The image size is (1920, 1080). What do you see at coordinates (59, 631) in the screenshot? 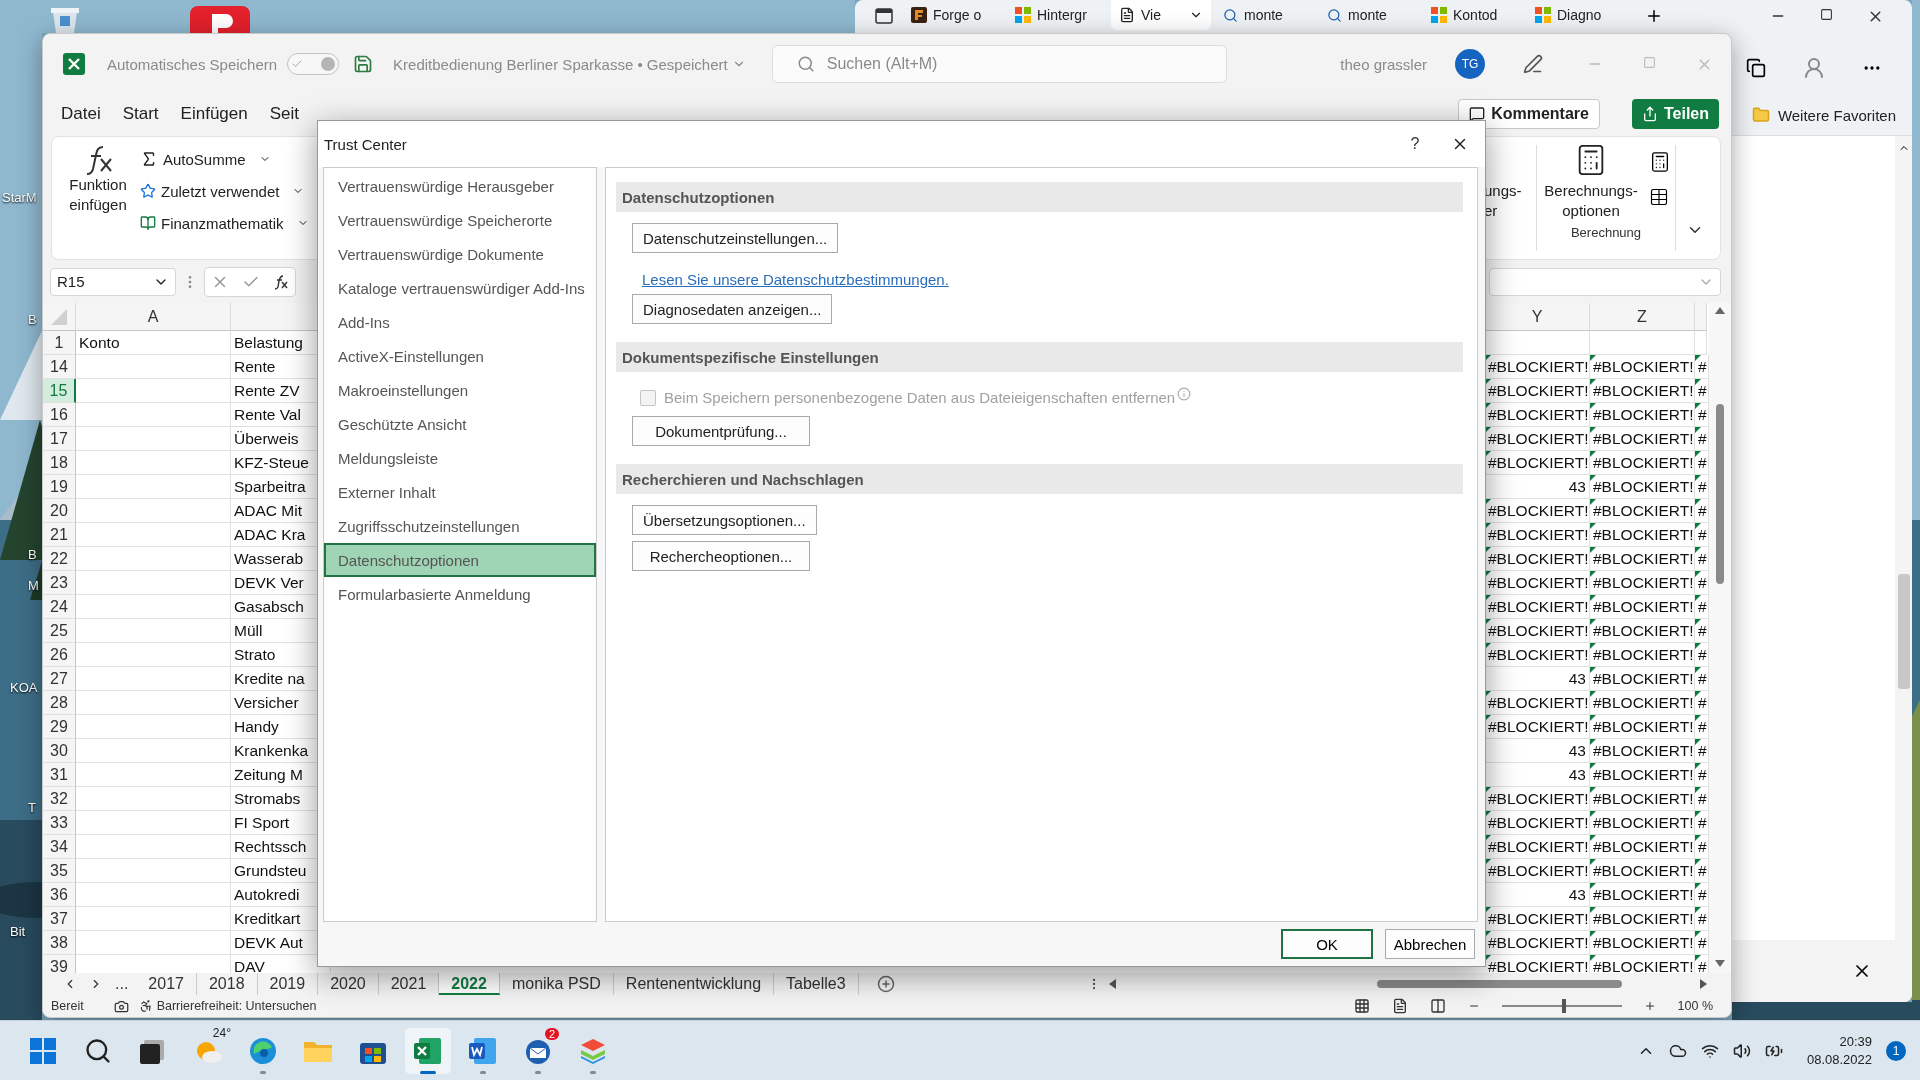
I see `row-header: 25` at bounding box center [59, 631].